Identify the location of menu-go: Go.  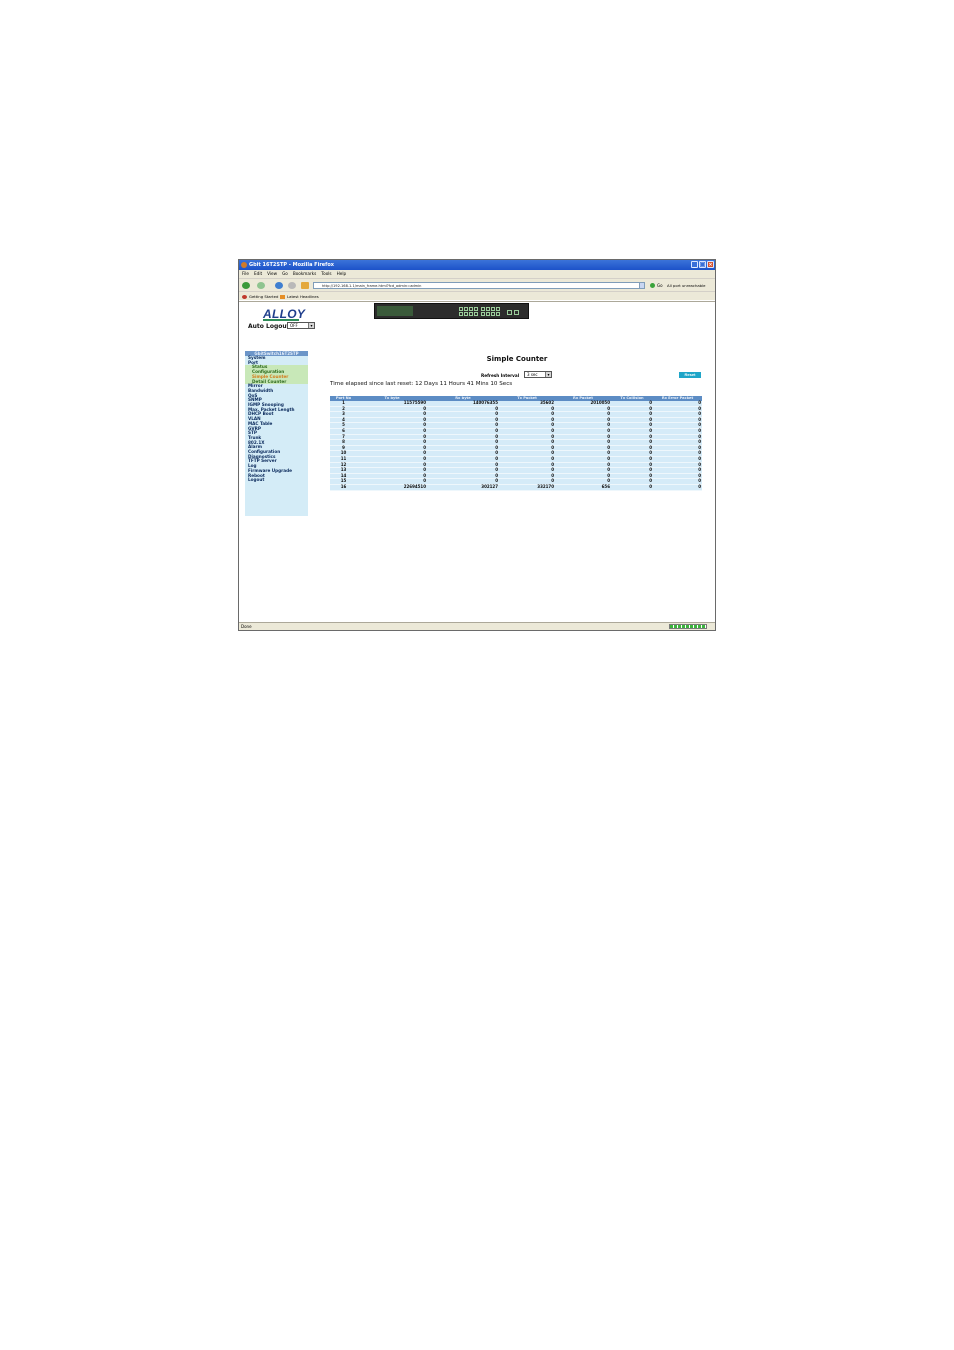
(285, 274).